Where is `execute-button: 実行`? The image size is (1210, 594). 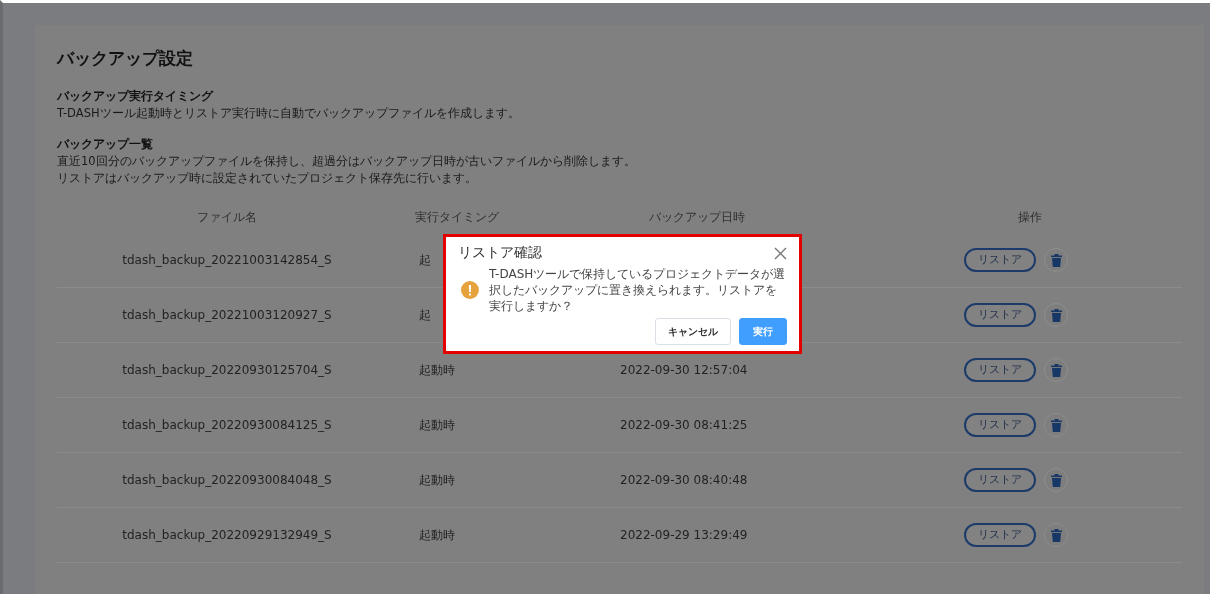
execute-button: 実行 is located at coordinates (763, 331).